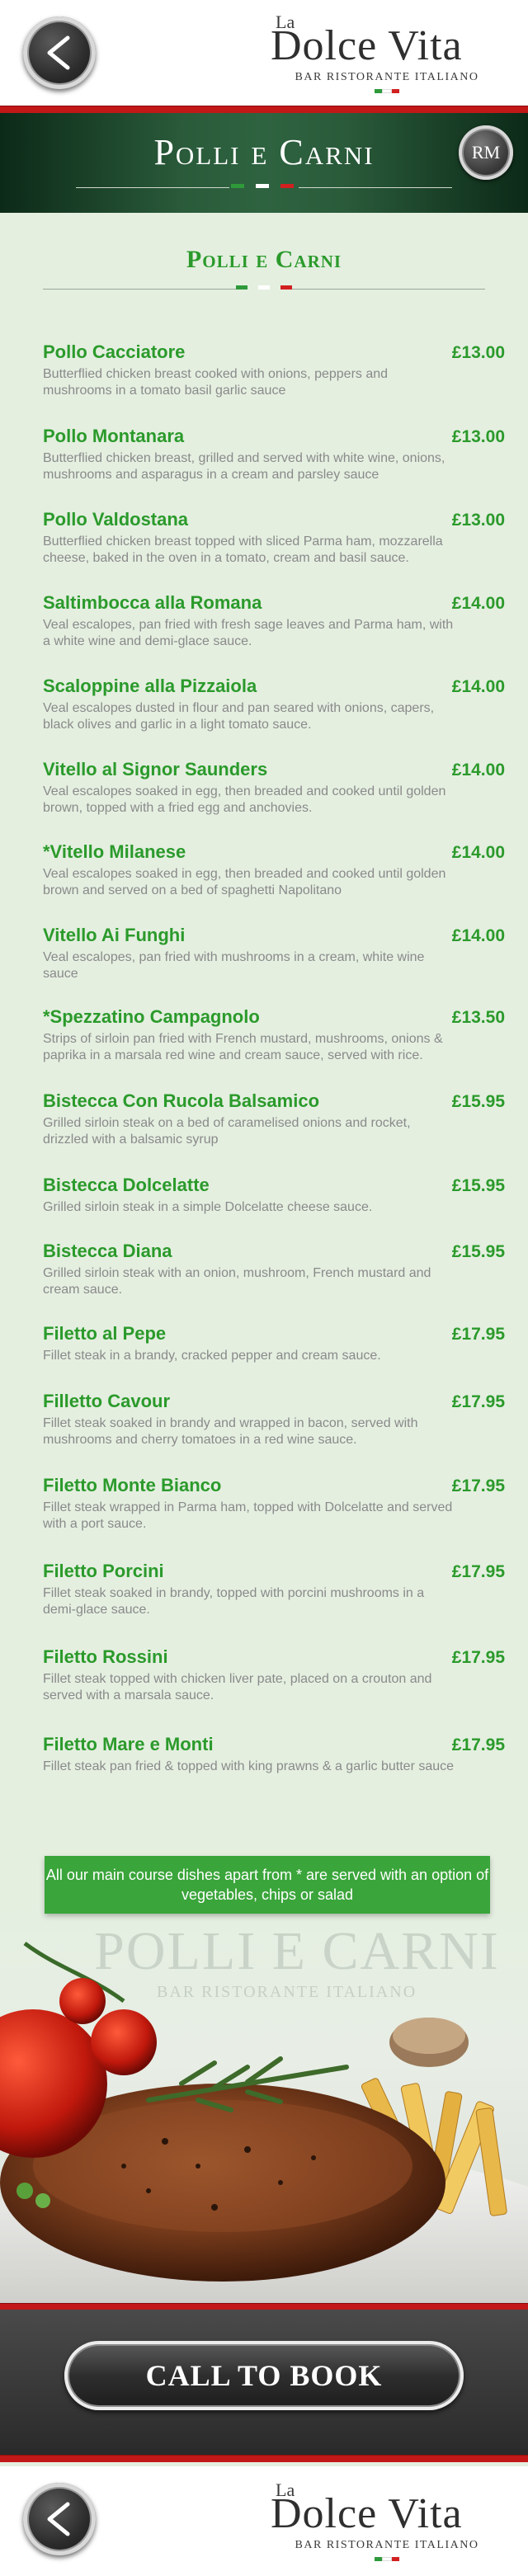 This screenshot has height=2576, width=528. I want to click on item-name: *Vitello Milanese, so click(114, 852).